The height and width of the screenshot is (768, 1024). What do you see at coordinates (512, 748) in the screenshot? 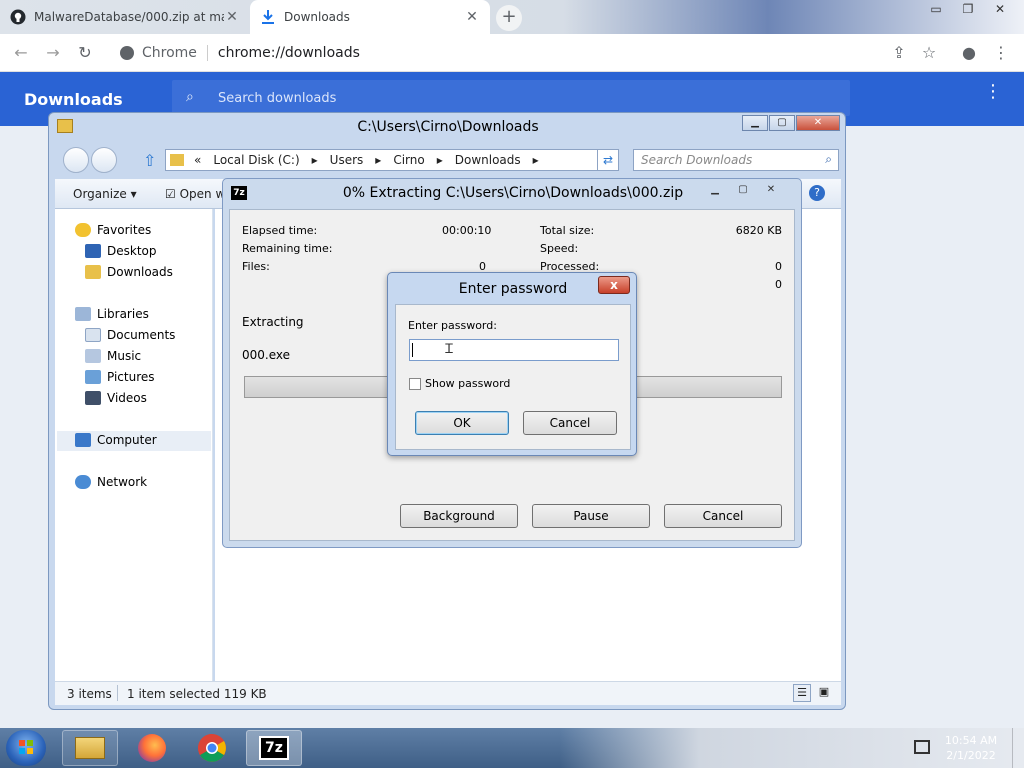
I see `taskbar: 7z 10:54 AM 2/1/2022` at bounding box center [512, 748].